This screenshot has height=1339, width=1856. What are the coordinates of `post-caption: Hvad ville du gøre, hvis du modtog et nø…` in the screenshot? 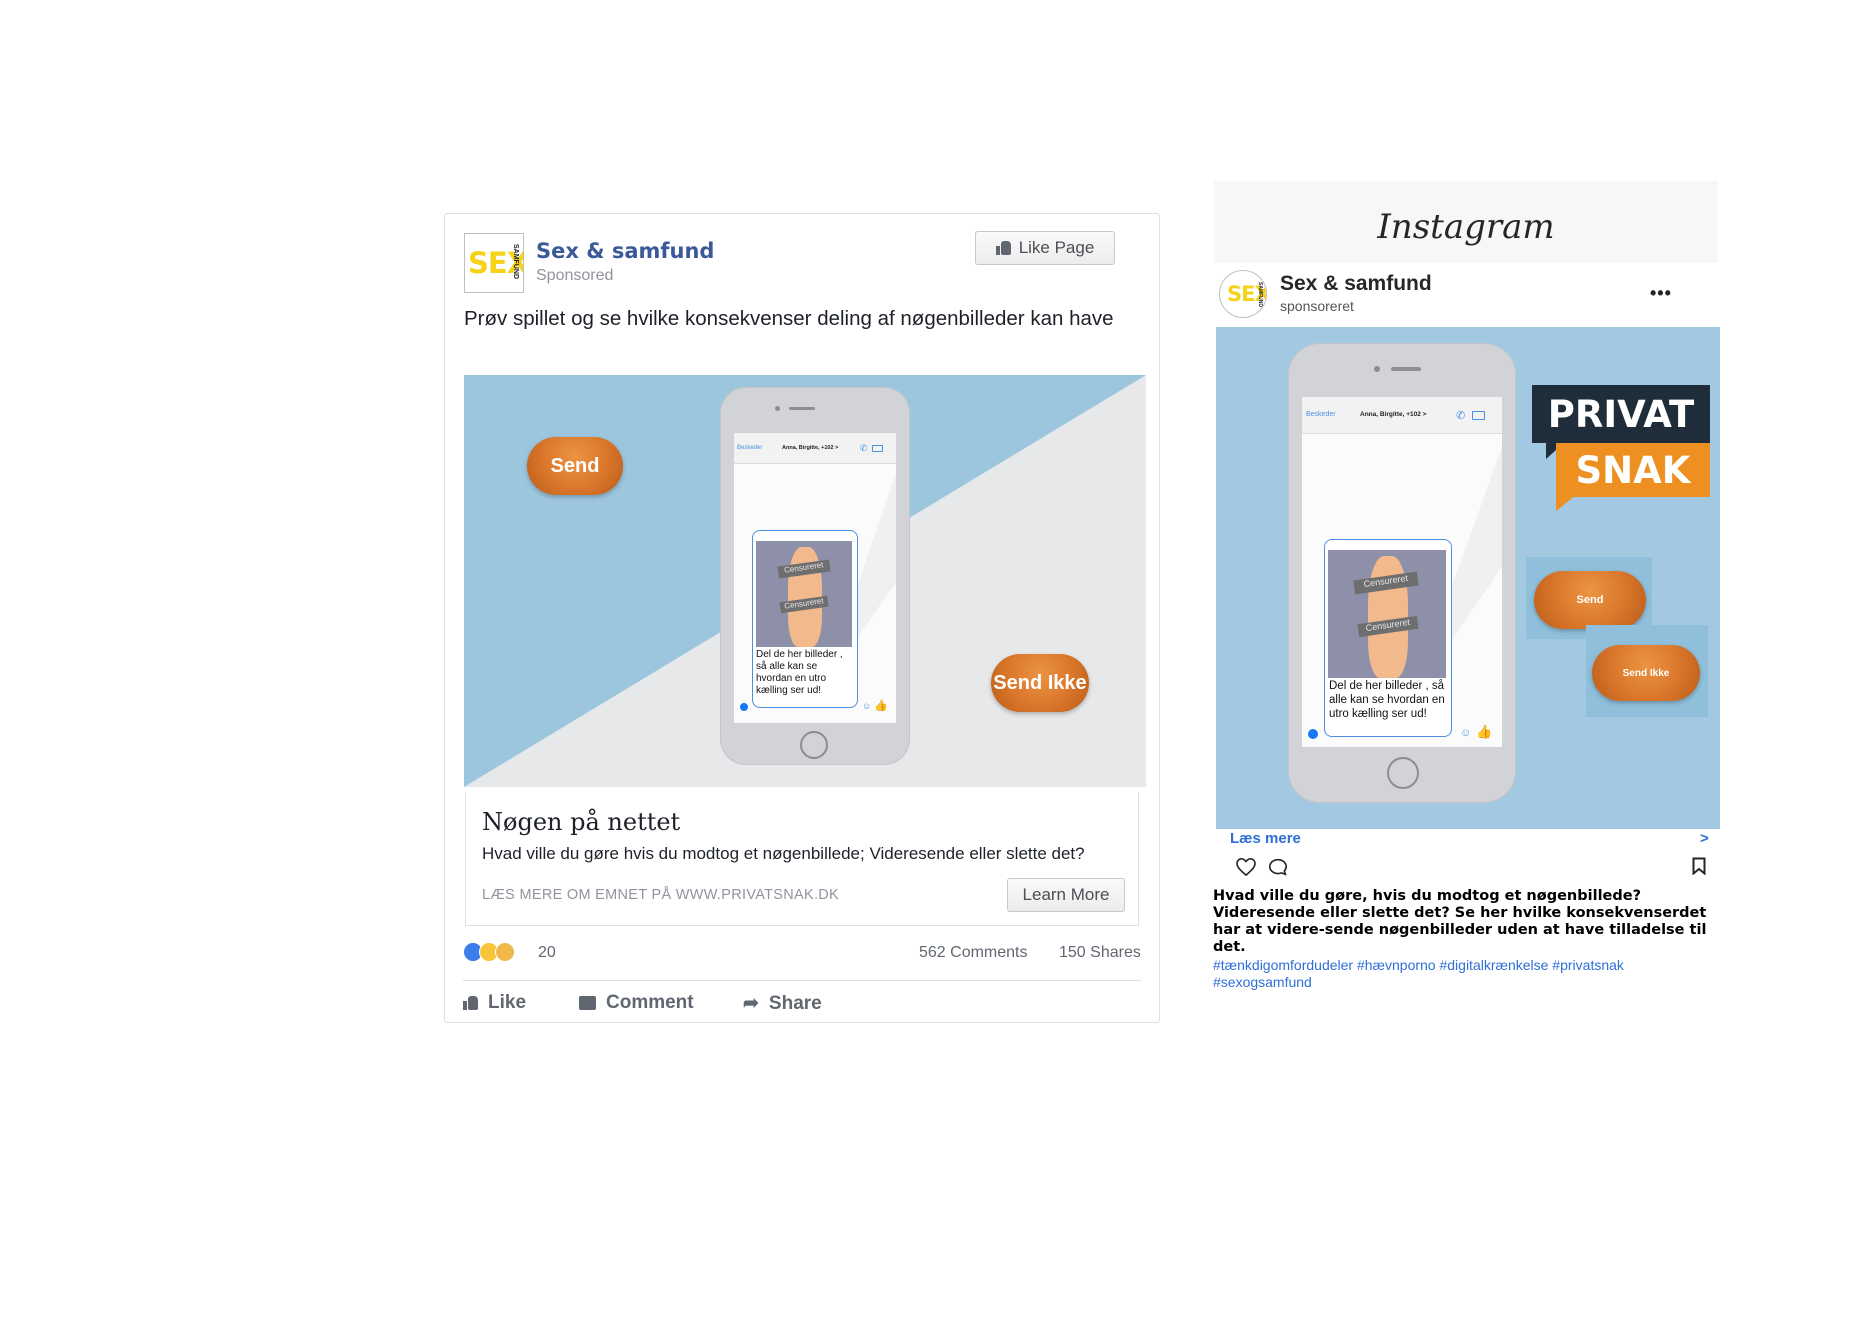 It's located at (1460, 921).